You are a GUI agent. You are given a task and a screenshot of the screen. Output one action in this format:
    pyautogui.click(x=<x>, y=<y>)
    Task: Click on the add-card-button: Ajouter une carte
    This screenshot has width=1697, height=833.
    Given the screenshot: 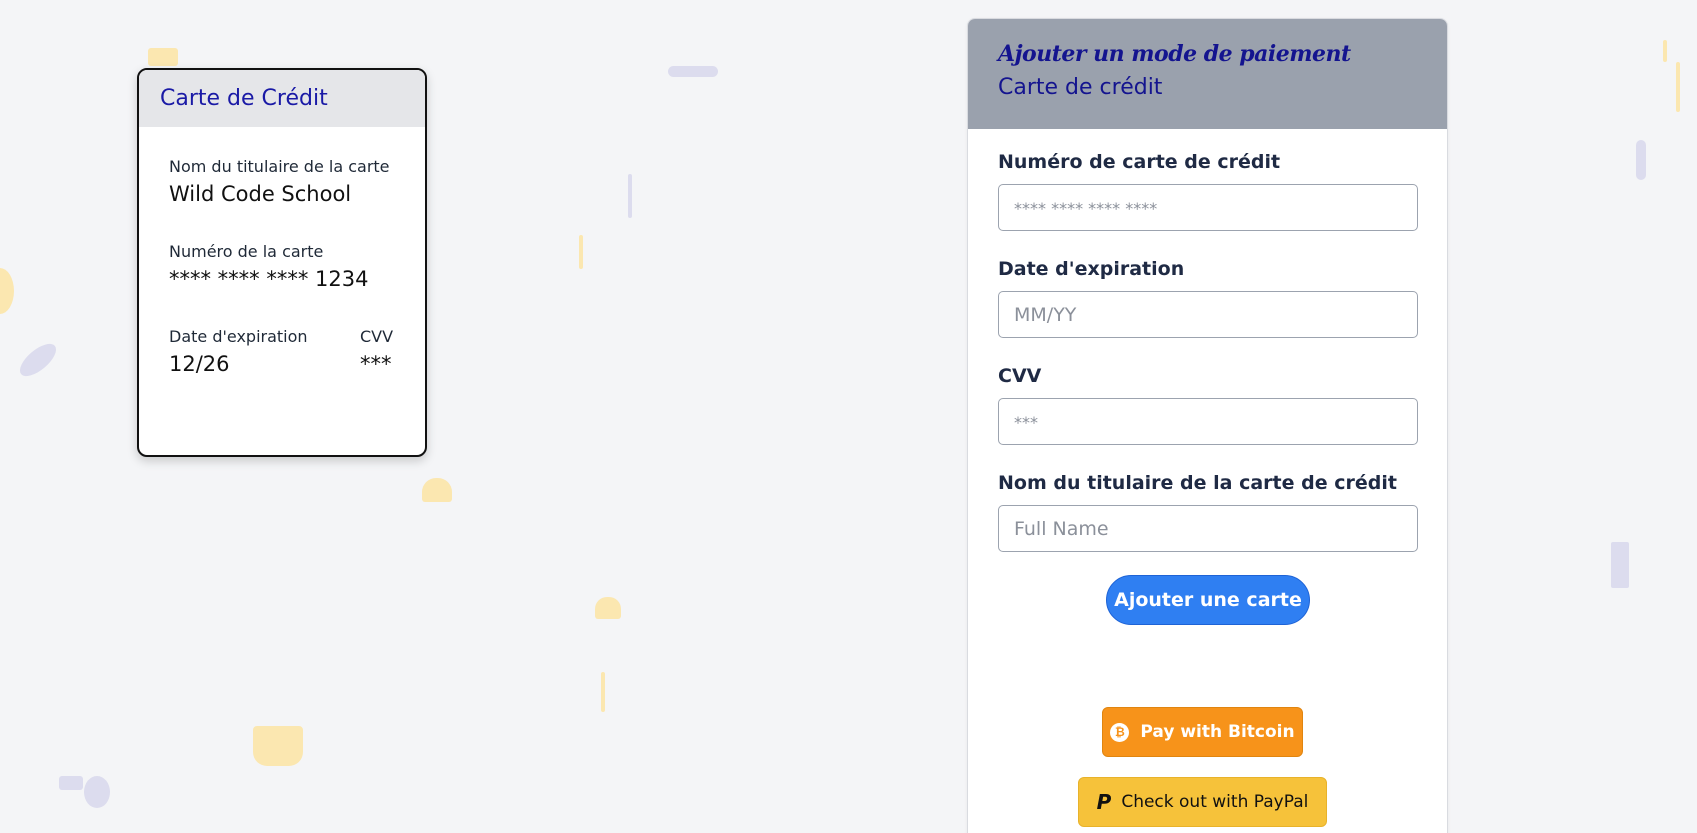 What is the action you would take?
    pyautogui.click(x=1208, y=600)
    